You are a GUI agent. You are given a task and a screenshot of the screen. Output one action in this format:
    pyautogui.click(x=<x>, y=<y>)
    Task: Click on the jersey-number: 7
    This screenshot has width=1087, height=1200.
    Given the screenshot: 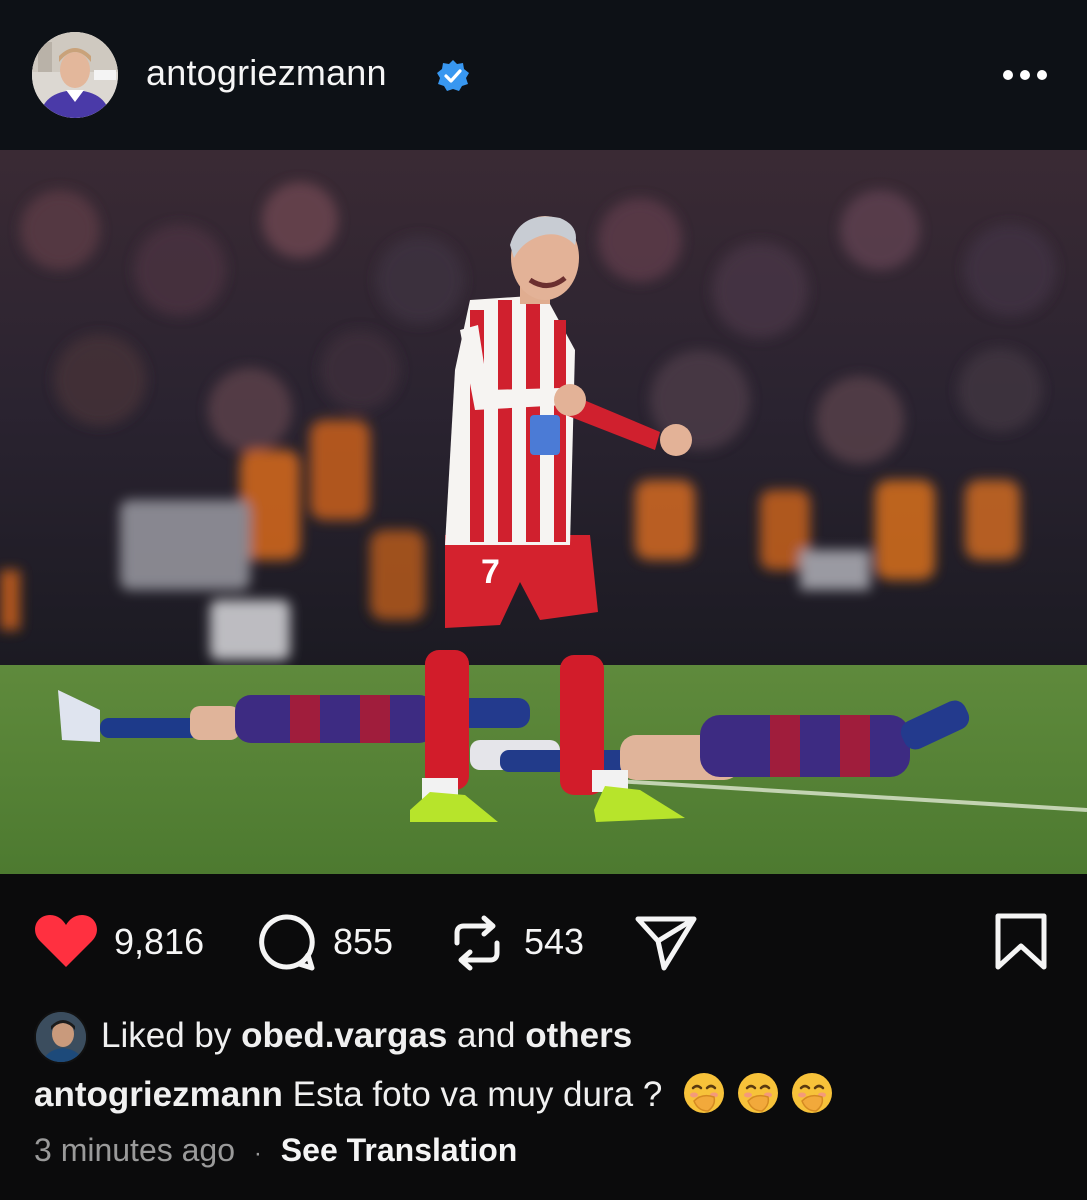 What is the action you would take?
    pyautogui.click(x=490, y=572)
    